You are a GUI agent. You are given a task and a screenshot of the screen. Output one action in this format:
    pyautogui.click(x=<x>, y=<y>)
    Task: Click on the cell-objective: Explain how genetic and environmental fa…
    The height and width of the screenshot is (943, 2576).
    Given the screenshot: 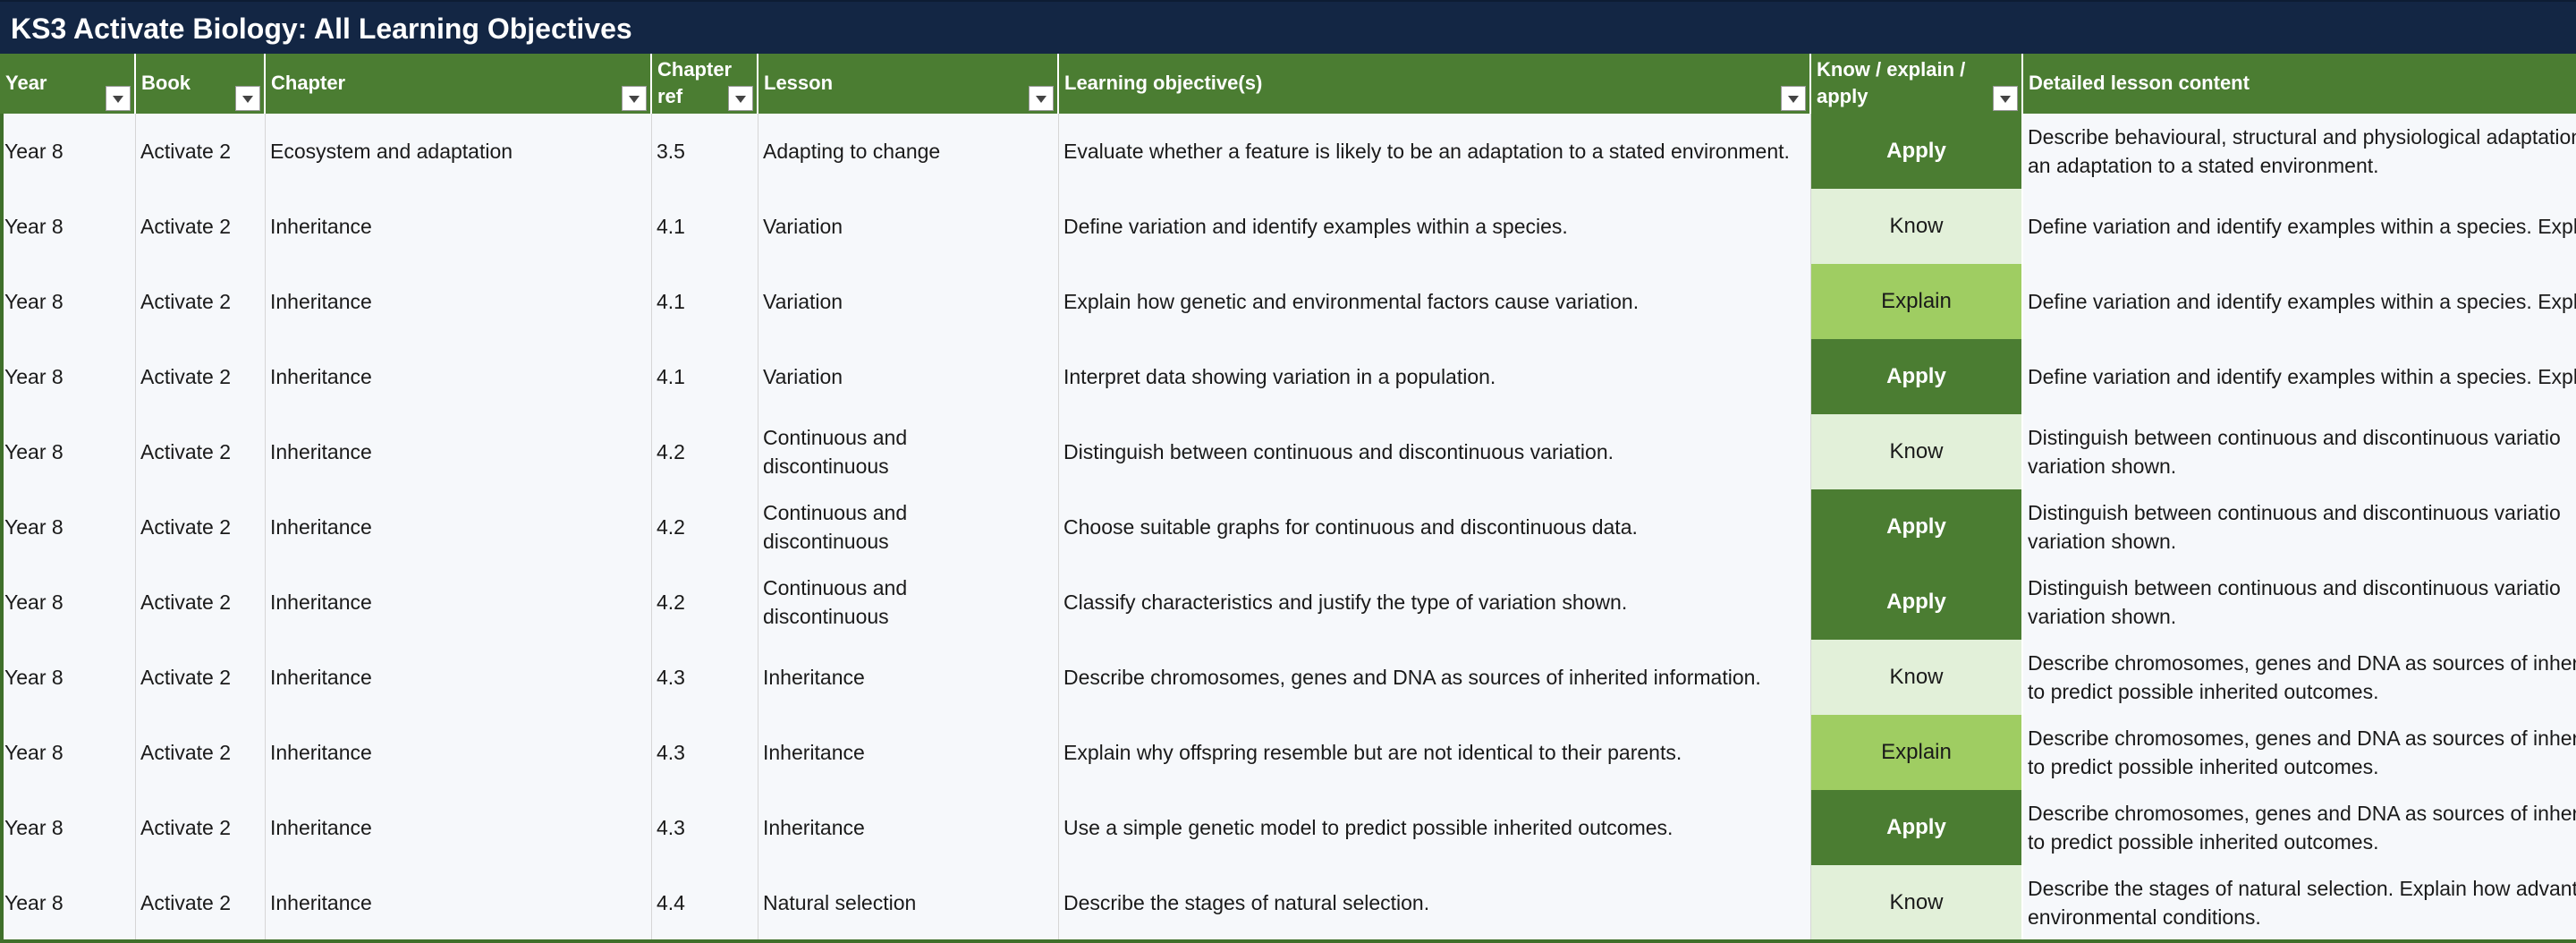 What is the action you would take?
    pyautogui.click(x=1435, y=301)
    